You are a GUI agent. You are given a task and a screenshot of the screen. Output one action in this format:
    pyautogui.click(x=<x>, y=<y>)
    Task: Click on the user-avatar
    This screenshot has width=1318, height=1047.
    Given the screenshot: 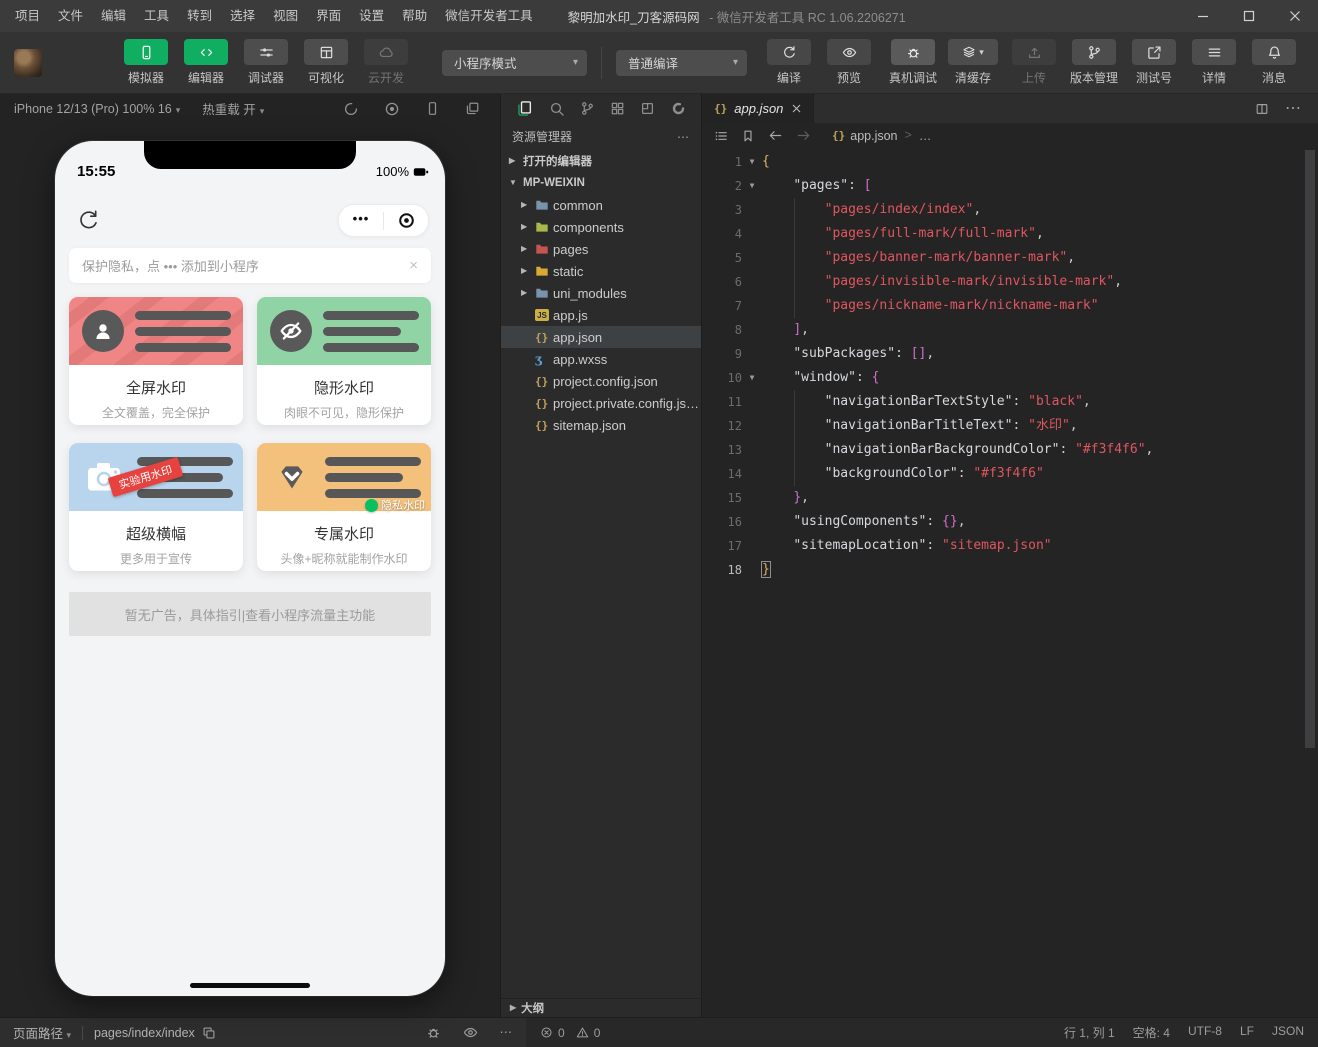 What is the action you would take?
    pyautogui.click(x=28, y=62)
    